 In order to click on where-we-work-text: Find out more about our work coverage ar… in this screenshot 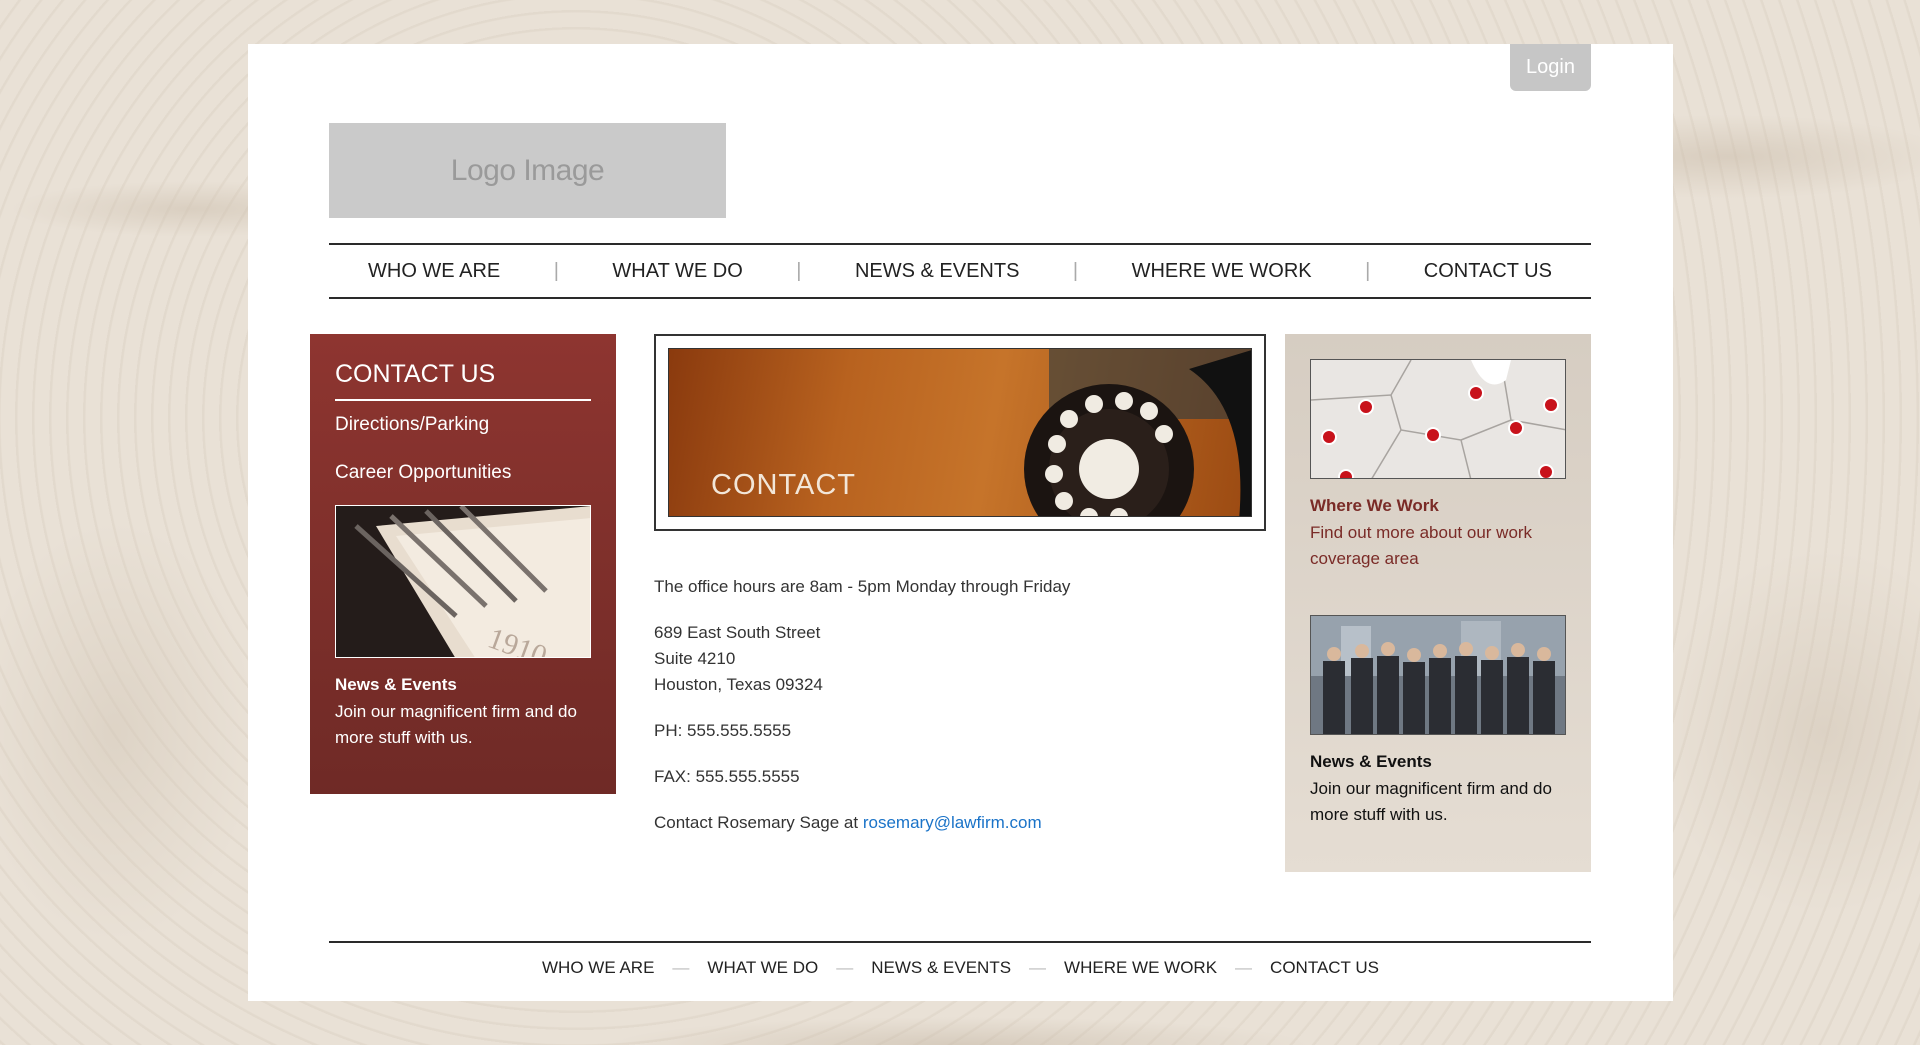, I will do `click(1421, 545)`.